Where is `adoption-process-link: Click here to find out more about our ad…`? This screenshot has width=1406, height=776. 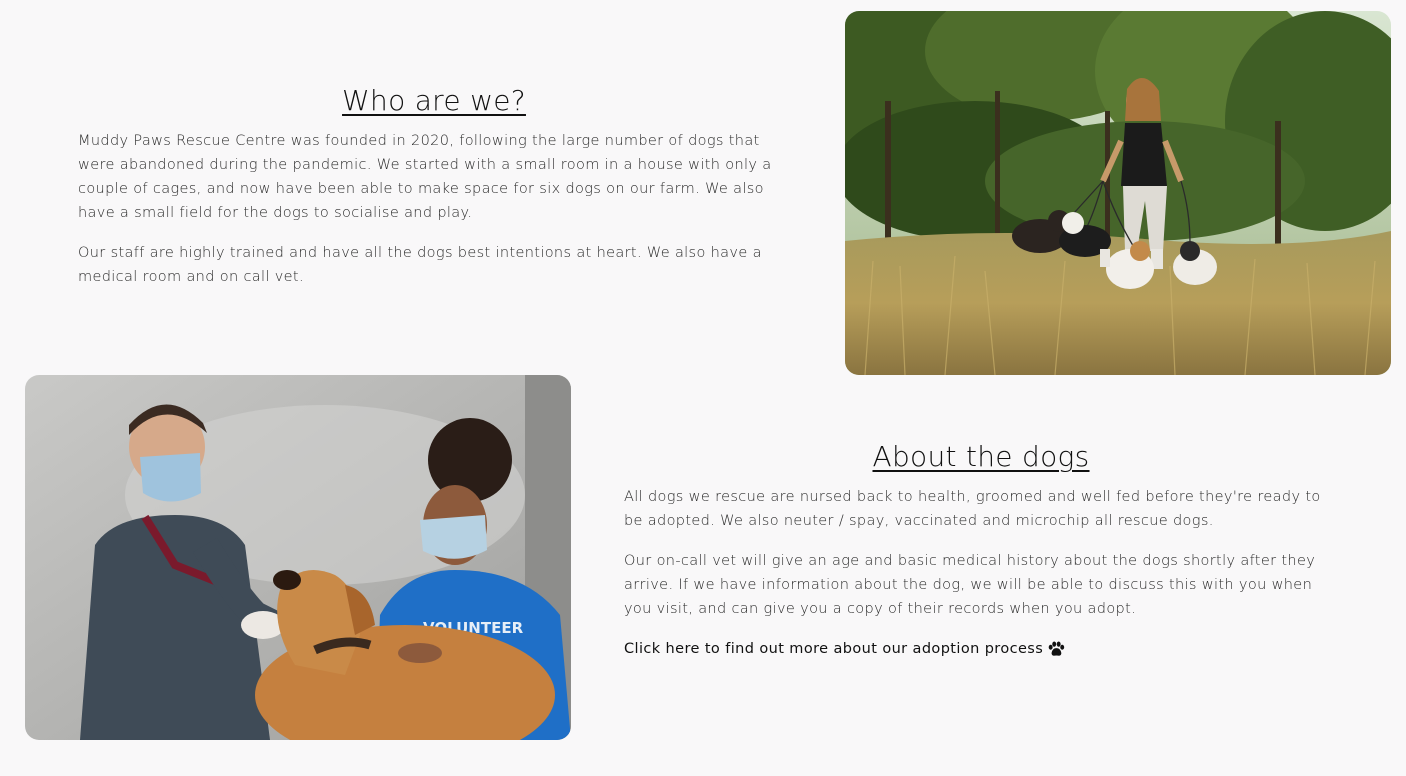 adoption-process-link: Click here to find out more about our ad… is located at coordinates (844, 649).